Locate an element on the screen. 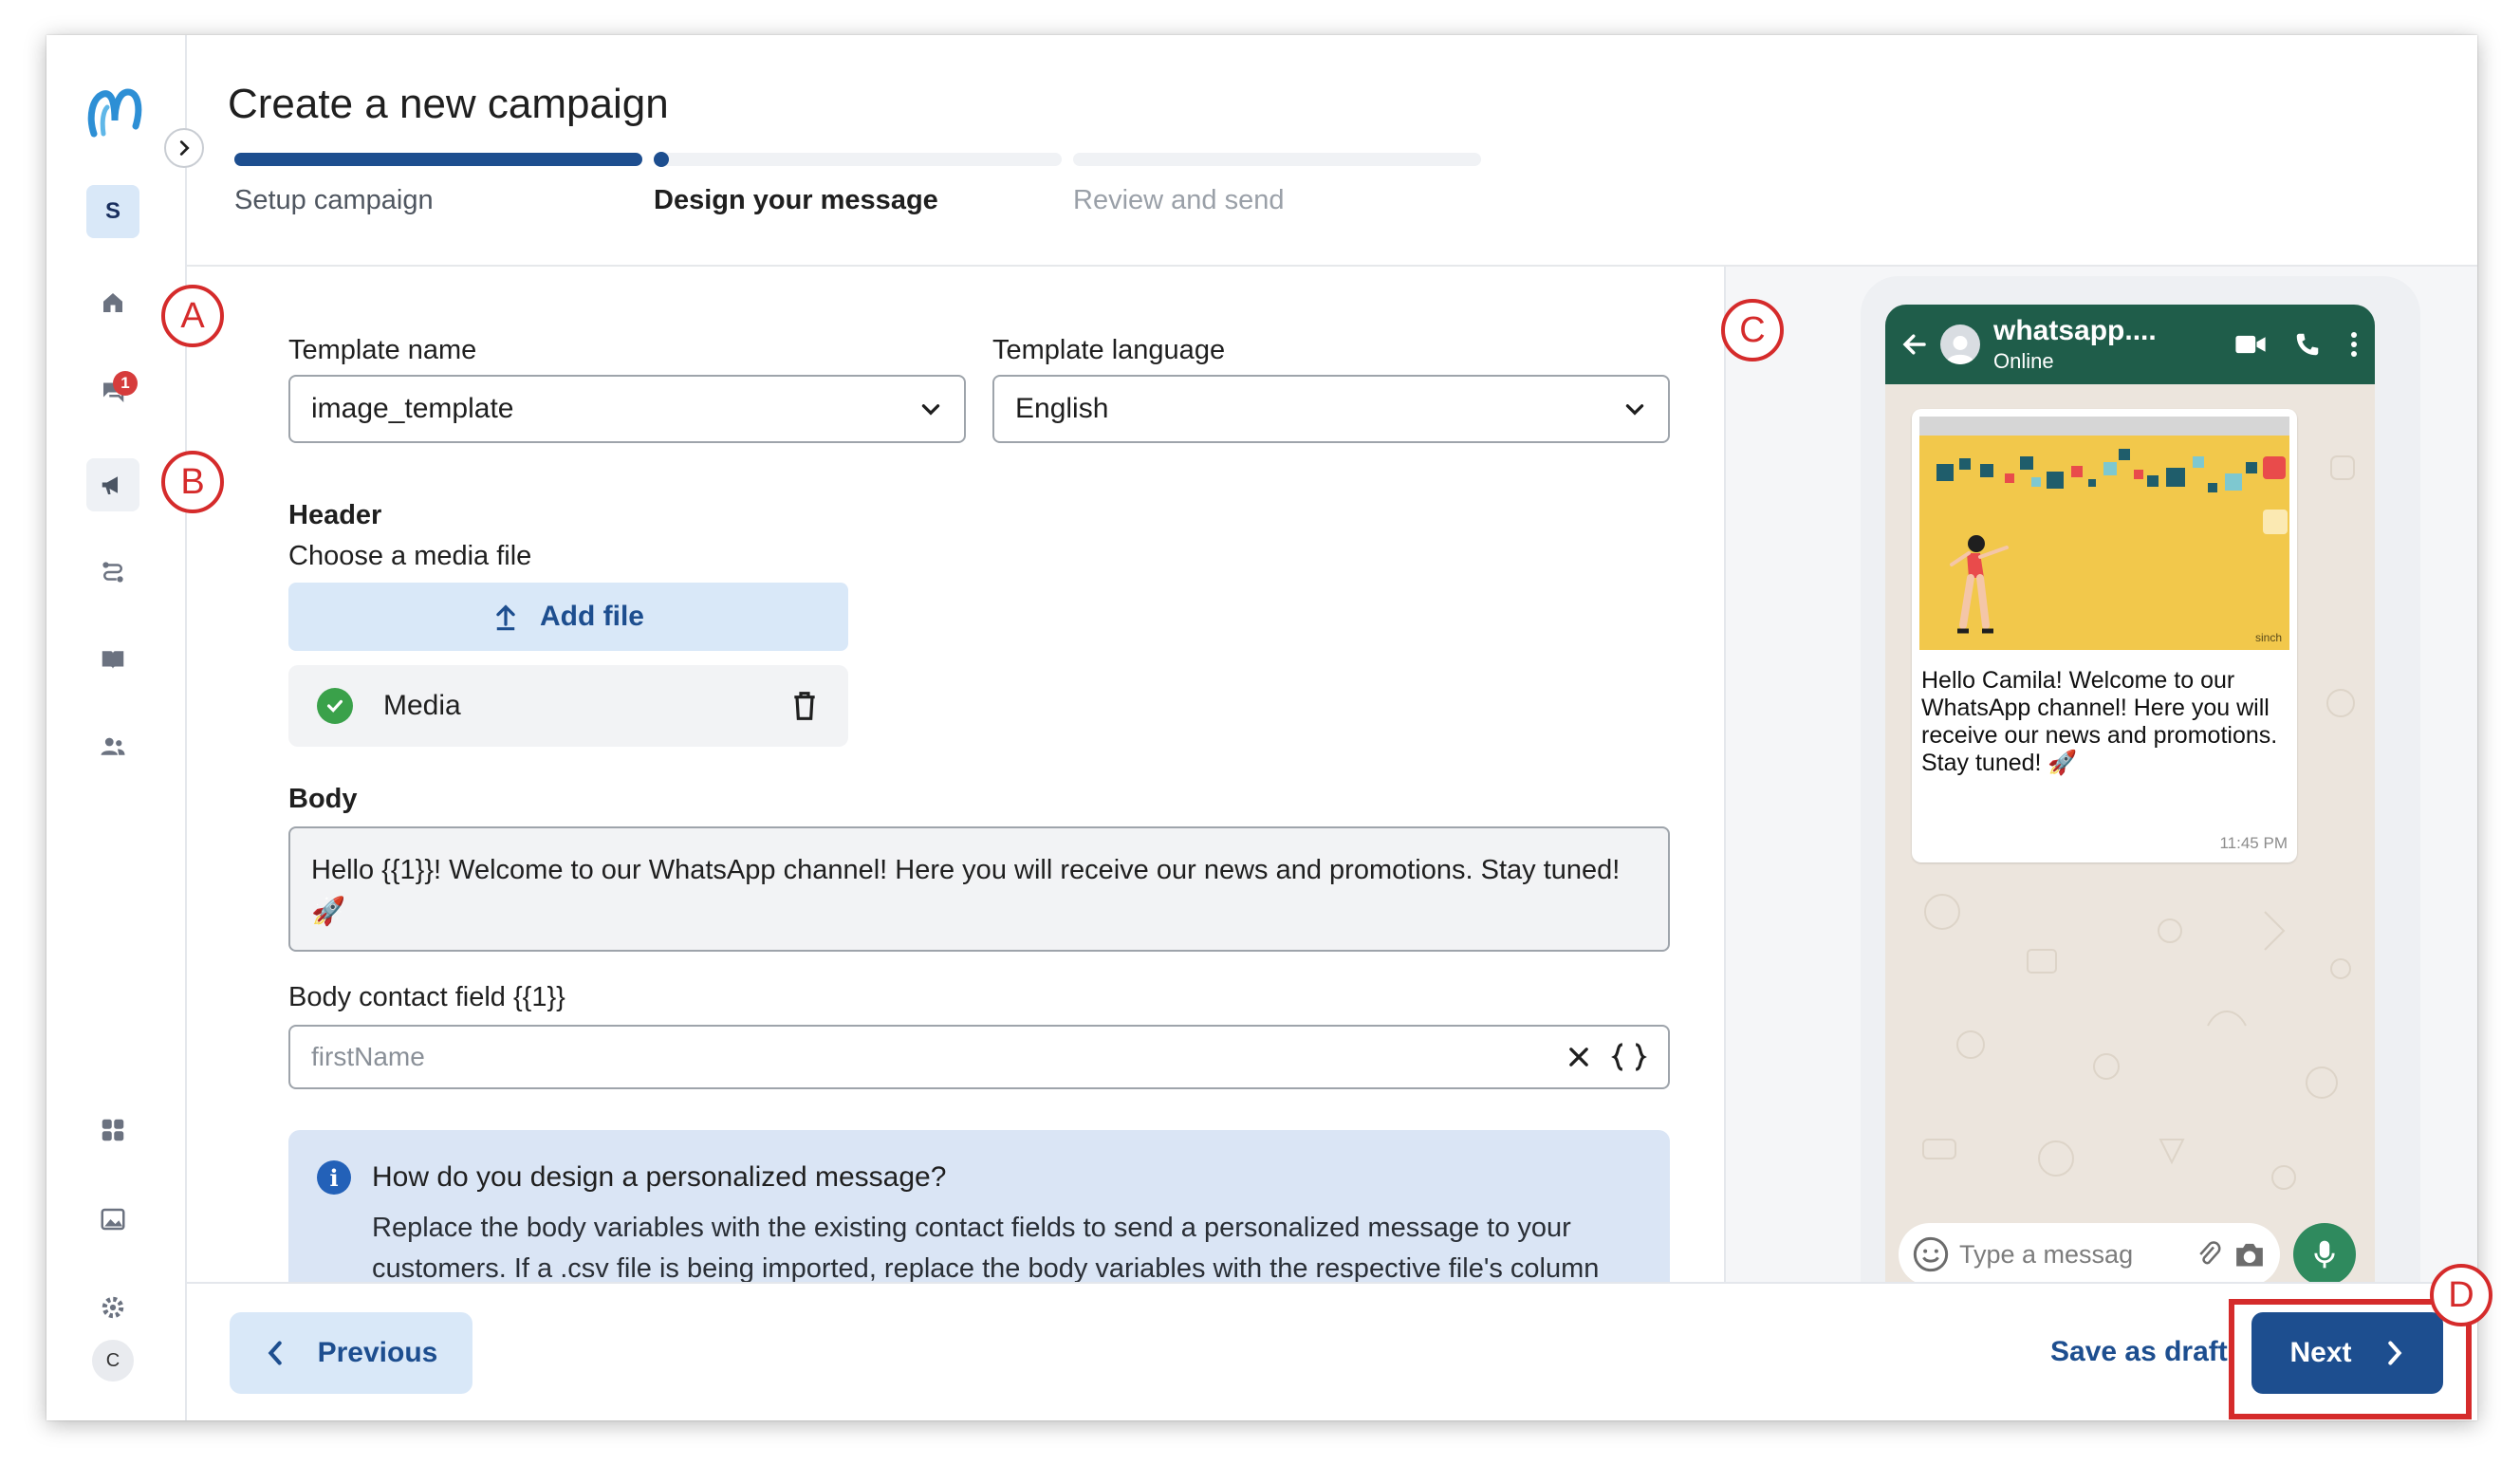 This screenshot has width=2520, height=1465. step-current-dot is located at coordinates (662, 159).